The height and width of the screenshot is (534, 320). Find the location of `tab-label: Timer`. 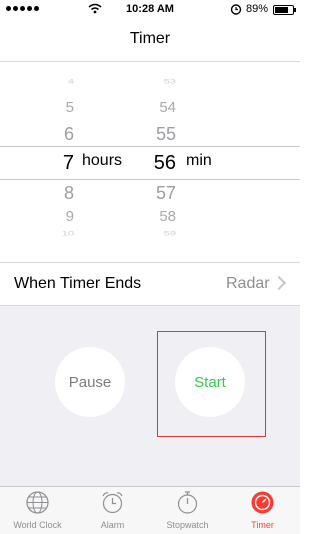

tab-label: Timer is located at coordinates (262, 525).